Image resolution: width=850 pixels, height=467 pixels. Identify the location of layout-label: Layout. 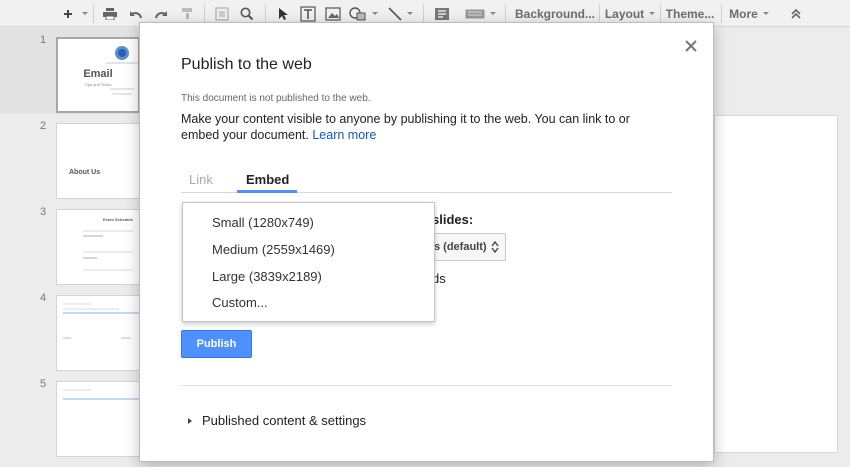
(624, 13).